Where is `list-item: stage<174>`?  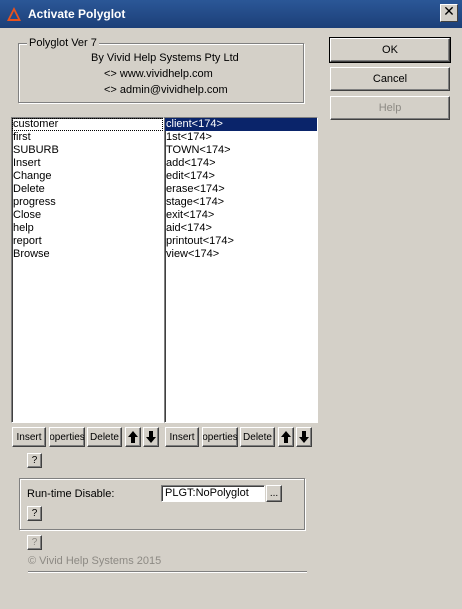 list-item: stage<174> is located at coordinates (241, 202).